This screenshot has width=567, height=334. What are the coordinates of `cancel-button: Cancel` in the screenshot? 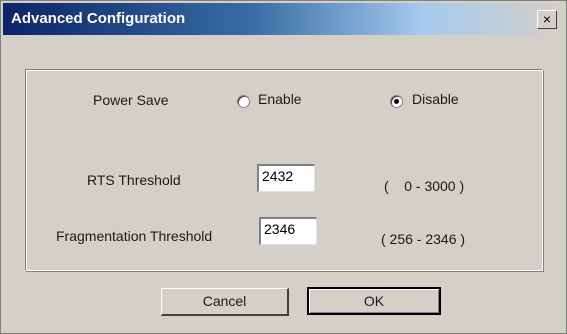 It's located at (225, 302).